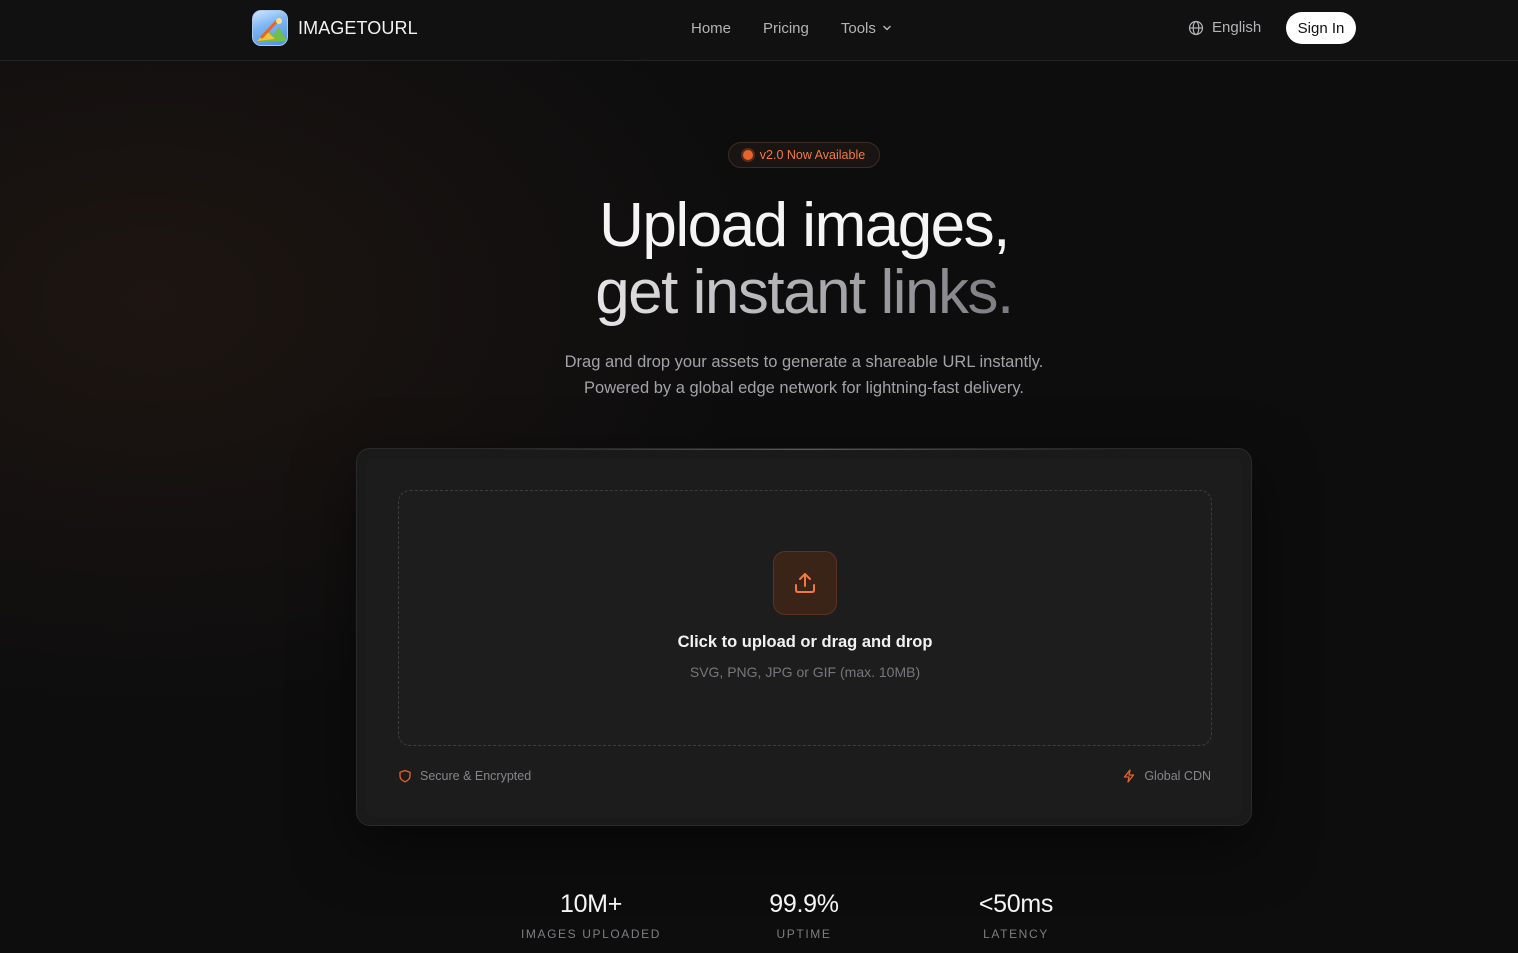  Describe the element at coordinates (805, 672) in the screenshot. I see `dropzone-subtitle: SVG, PNG, JPG or GIF (max. 10MB)` at that location.